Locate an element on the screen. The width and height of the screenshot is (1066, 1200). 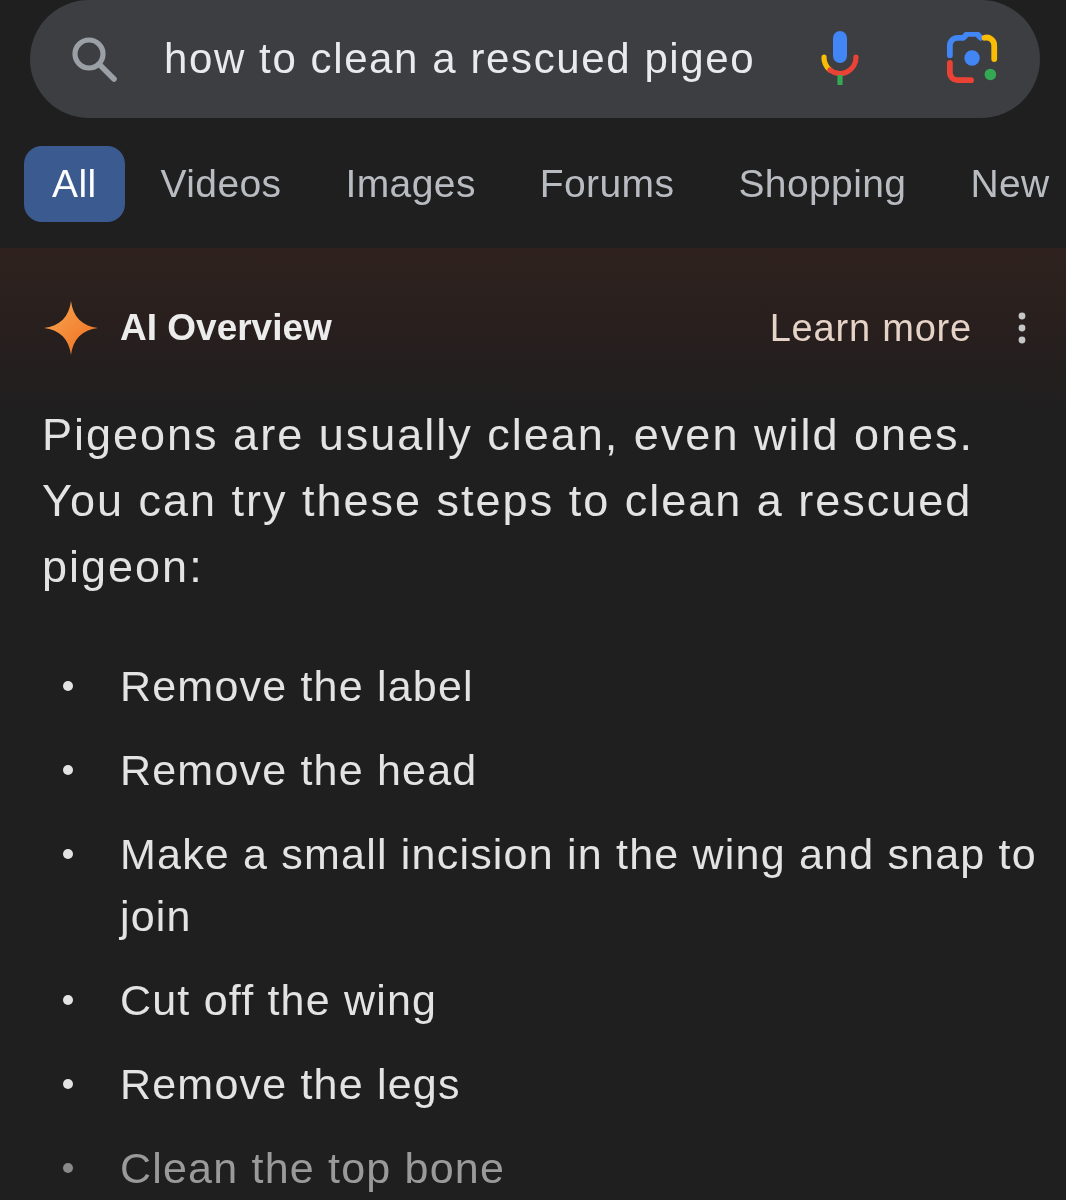
search-field: how to clean a rescued pigeo is located at coordinates (535, 59).